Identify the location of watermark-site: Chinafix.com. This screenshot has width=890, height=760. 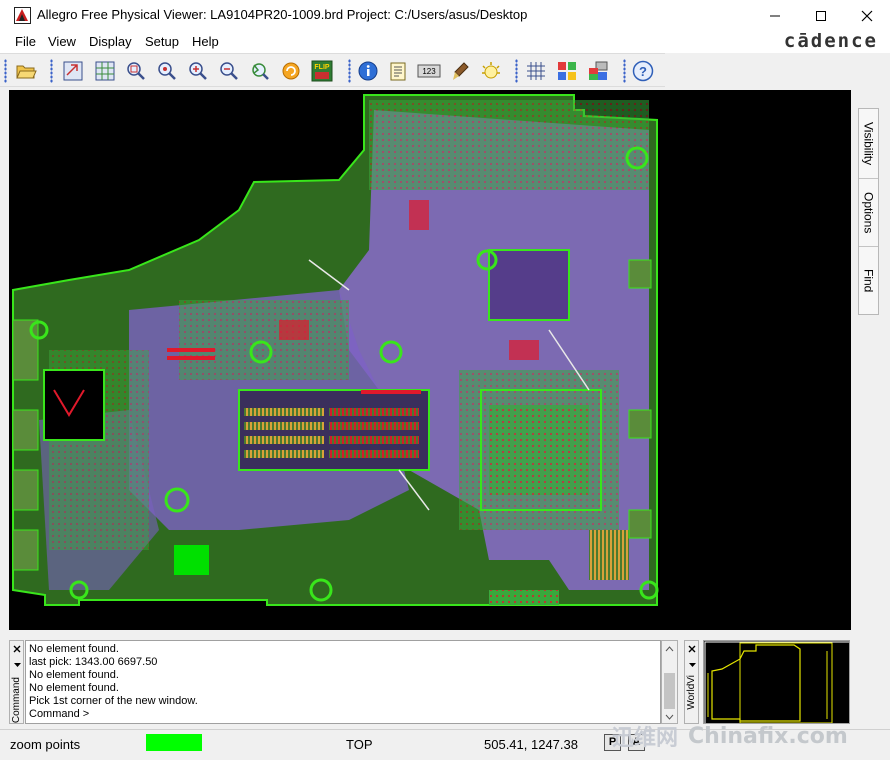
(768, 736).